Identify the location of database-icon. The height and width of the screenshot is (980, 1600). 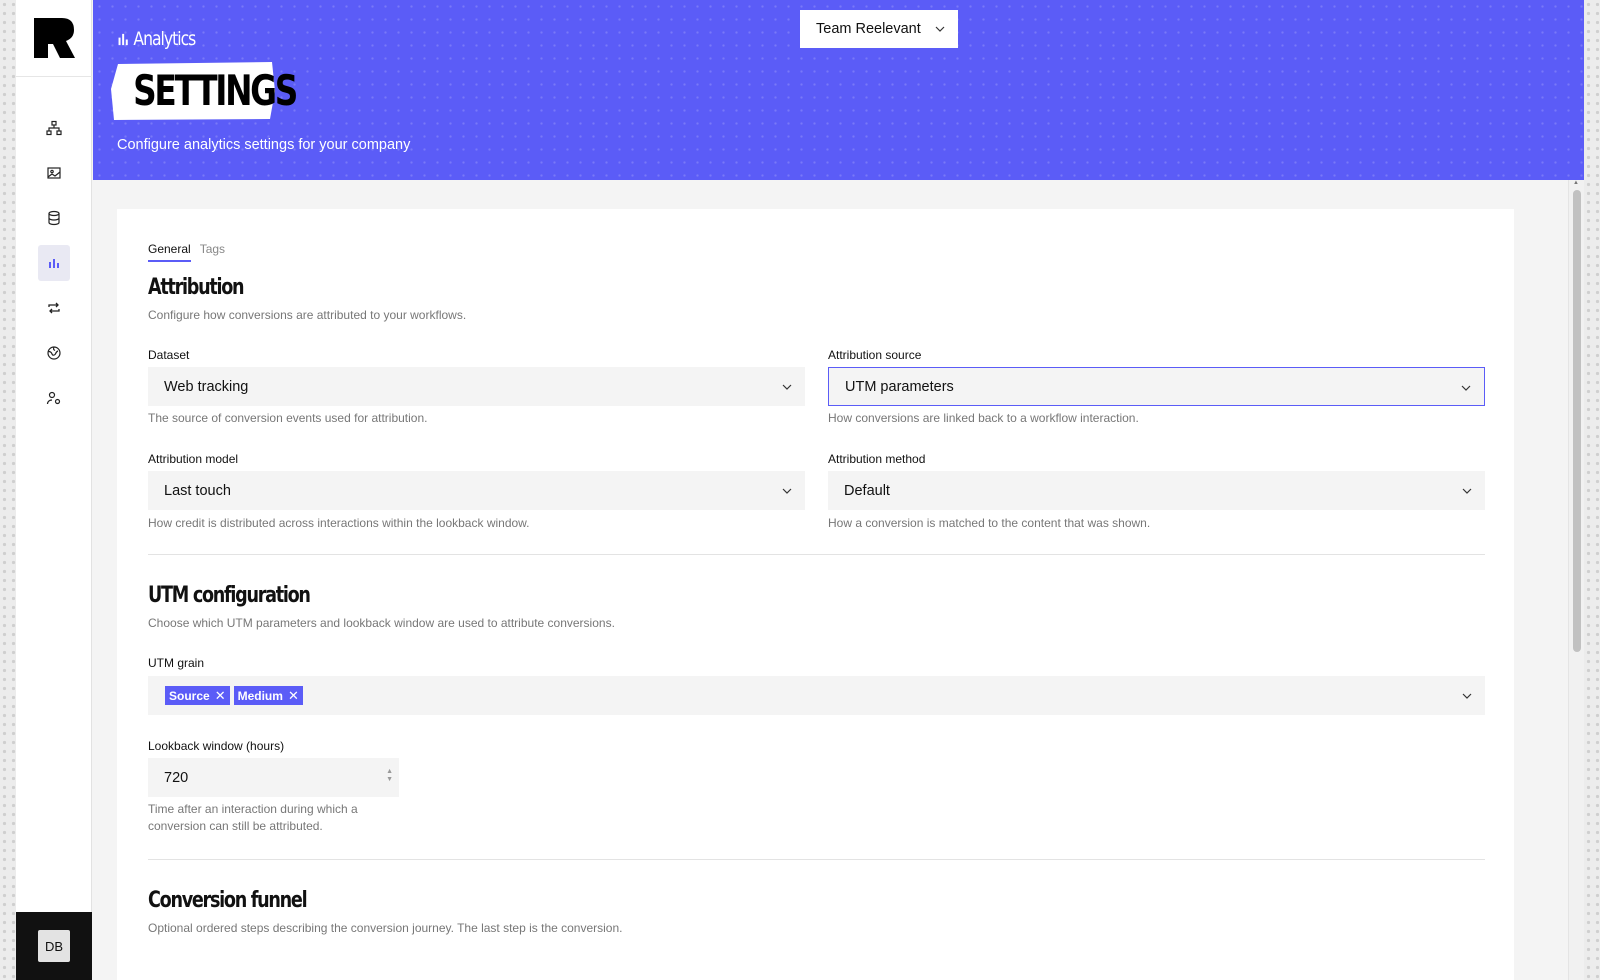
(54, 218).